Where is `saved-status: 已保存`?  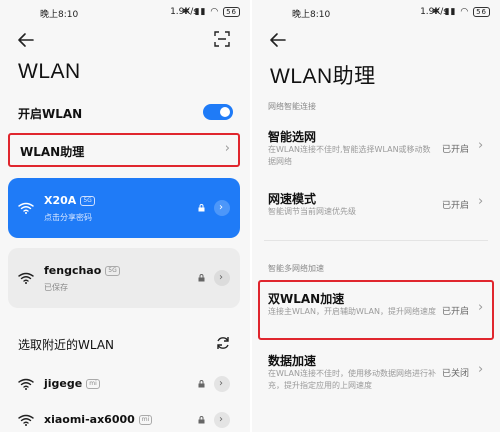
saved-status: 已保存 is located at coordinates (56, 287).